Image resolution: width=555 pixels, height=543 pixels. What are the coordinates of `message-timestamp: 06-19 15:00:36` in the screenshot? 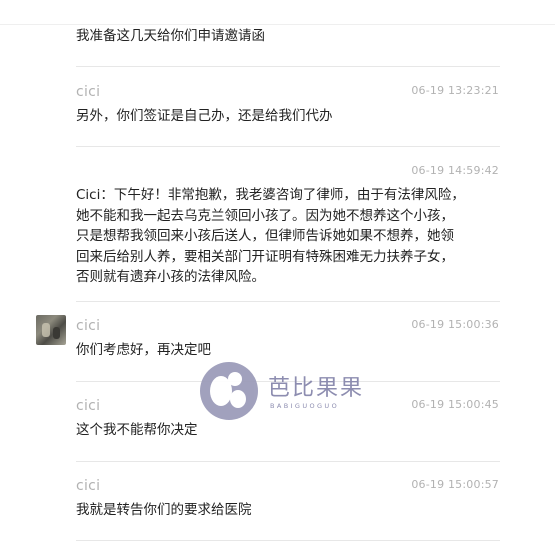 It's located at (455, 324).